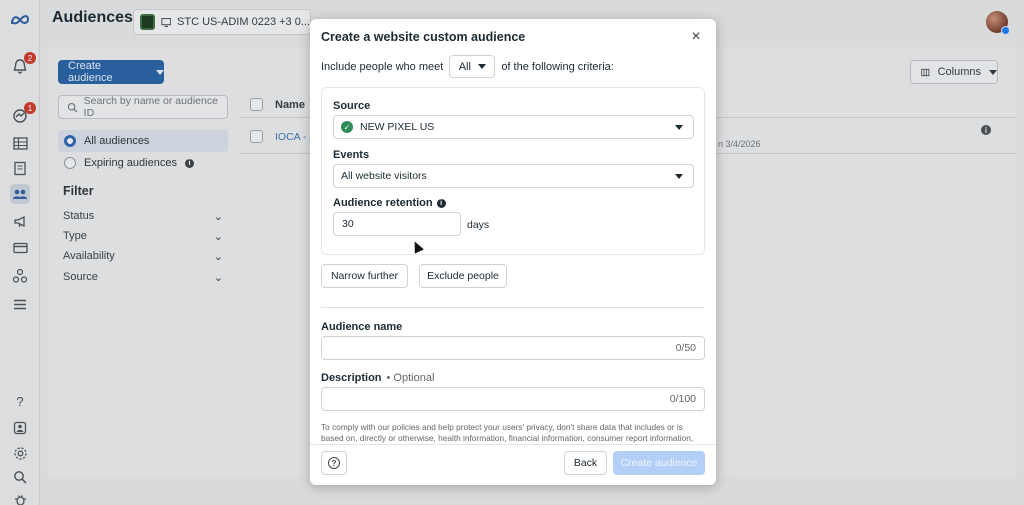 The height and width of the screenshot is (505, 1024). I want to click on events-manager-icon, so click(20, 276).